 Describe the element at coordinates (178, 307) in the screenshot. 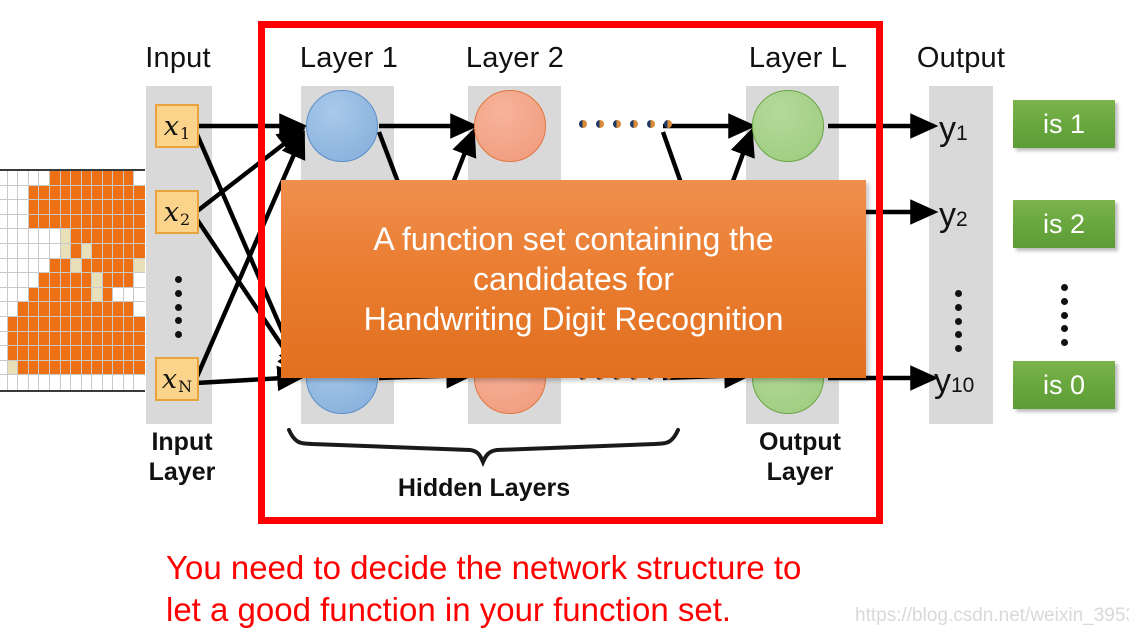

I see `input-layer-ellipsis` at that location.